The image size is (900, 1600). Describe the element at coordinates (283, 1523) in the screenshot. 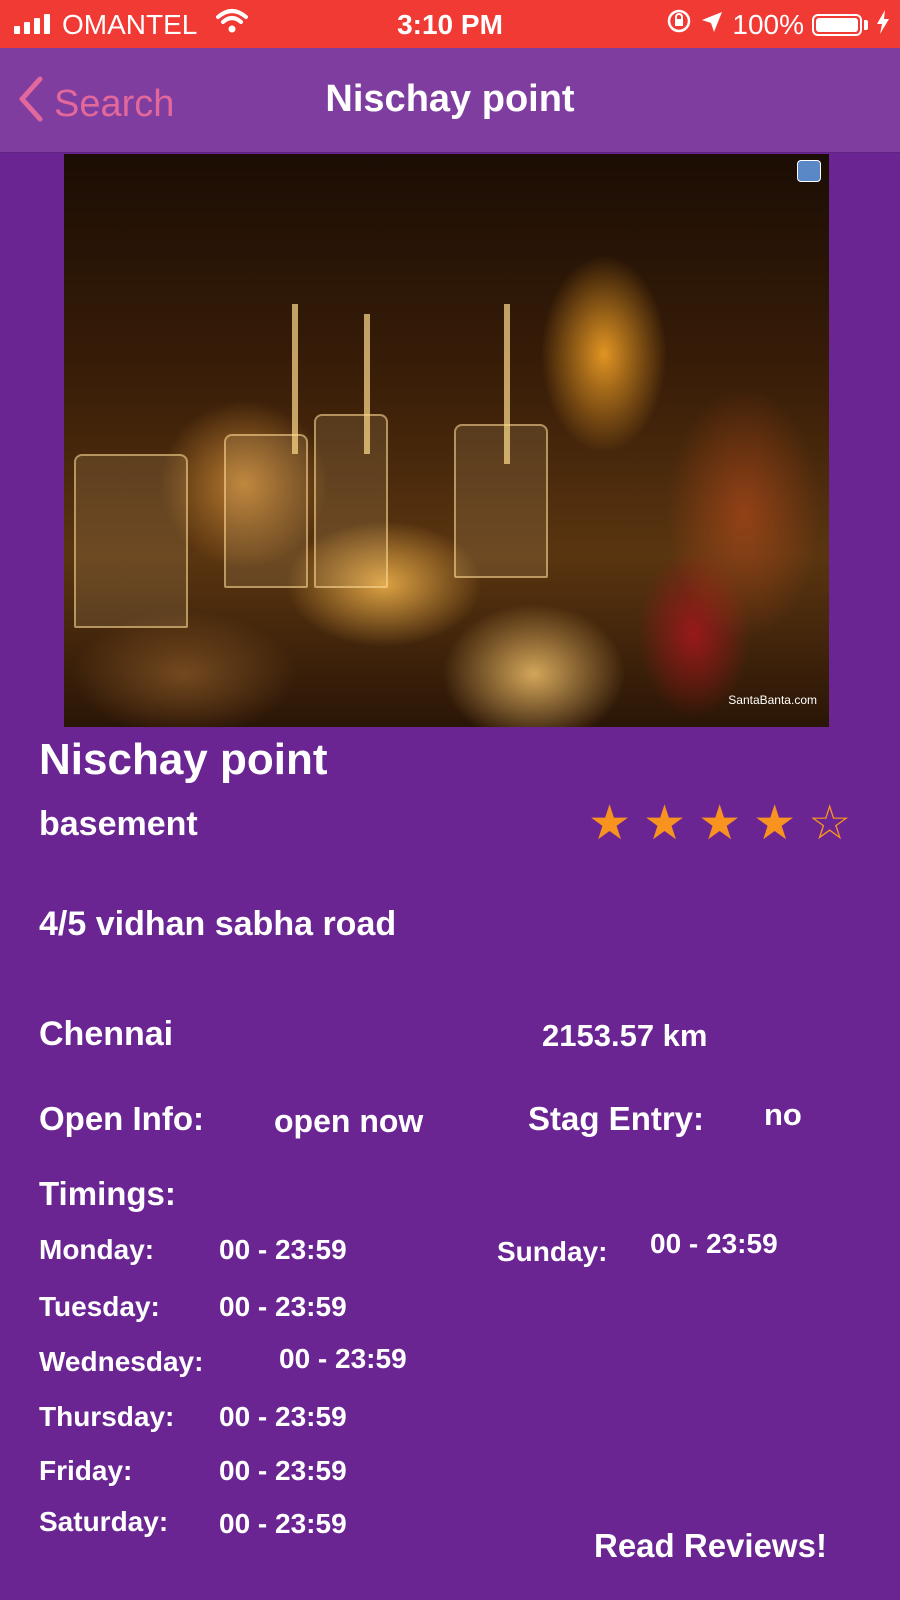

I see `timing-hours-saturday: 00 - 23:59` at that location.